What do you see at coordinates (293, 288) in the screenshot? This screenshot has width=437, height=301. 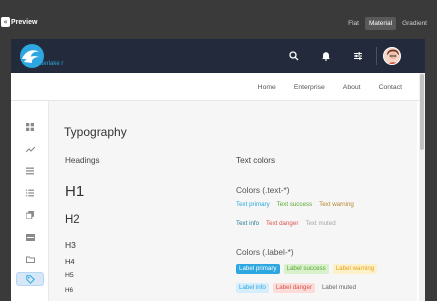 I see `label-danger: Label danger` at bounding box center [293, 288].